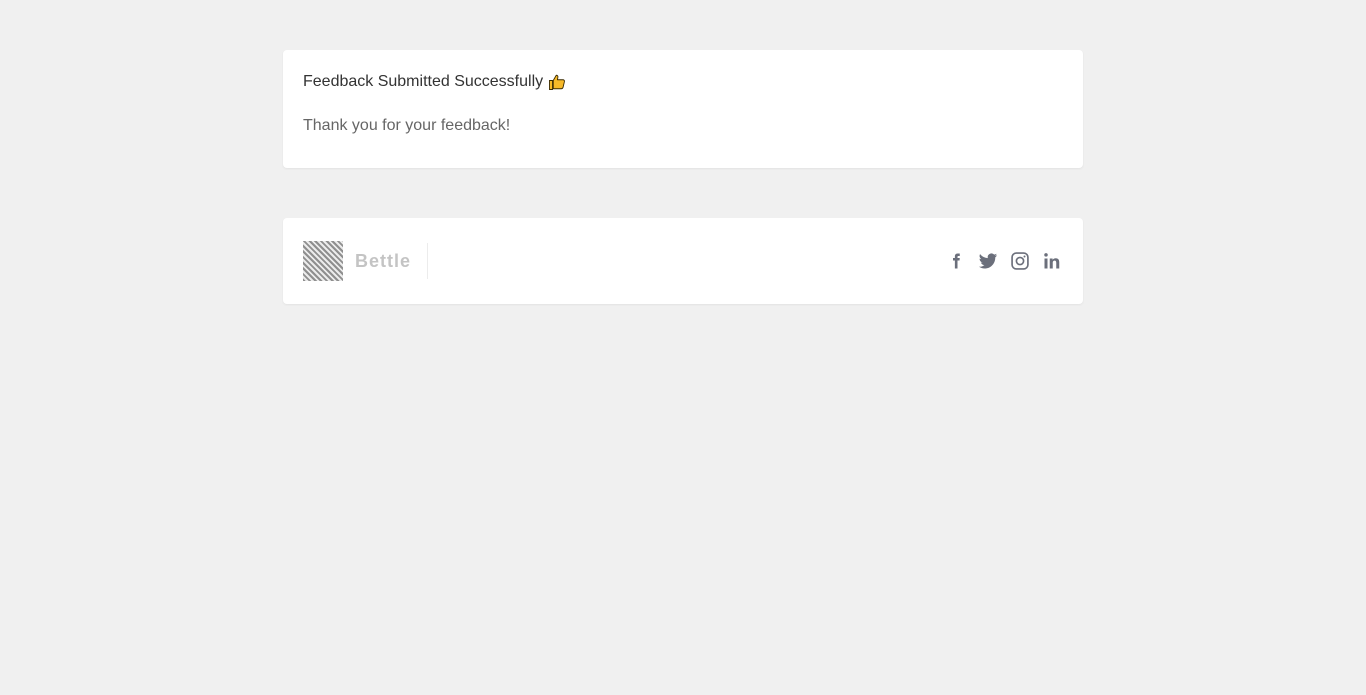 The height and width of the screenshot is (695, 1366). Describe the element at coordinates (1004, 261) in the screenshot. I see `social-links` at that location.